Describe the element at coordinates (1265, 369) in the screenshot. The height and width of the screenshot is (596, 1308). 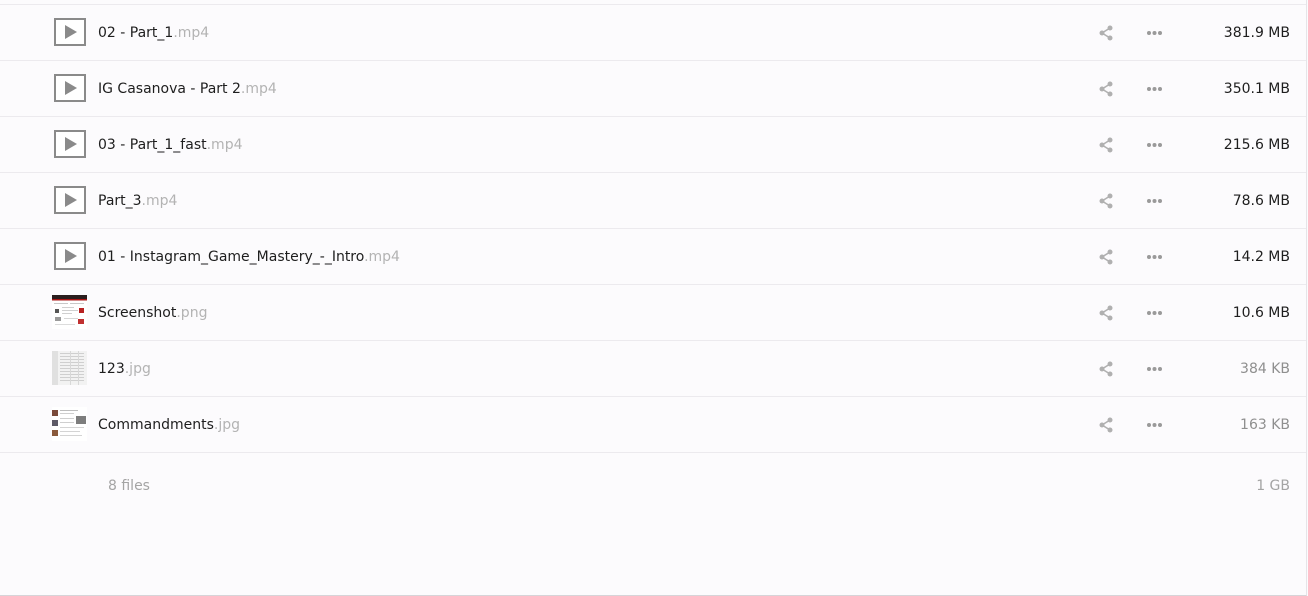
I see `file-size: 384 KB` at that location.